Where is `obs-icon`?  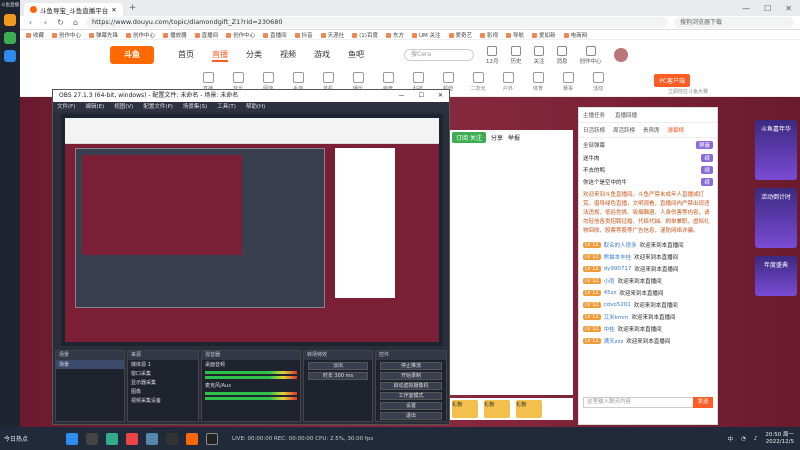
obs-icon is located at coordinates (212, 438).